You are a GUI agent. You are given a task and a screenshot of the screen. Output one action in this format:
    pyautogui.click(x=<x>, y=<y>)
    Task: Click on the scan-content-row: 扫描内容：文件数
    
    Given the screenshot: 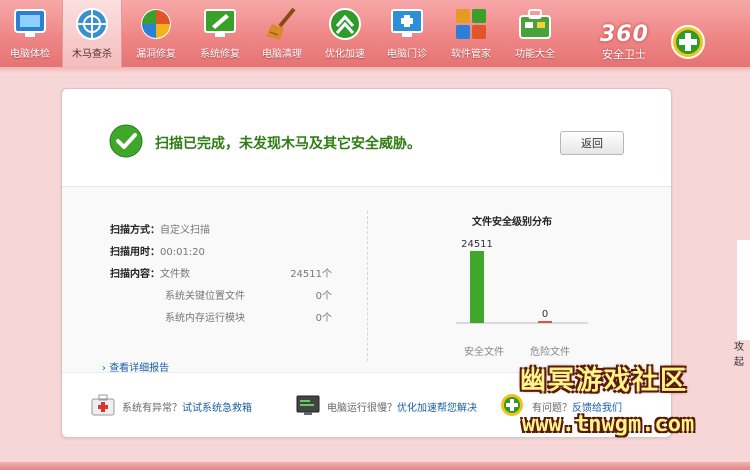 What is the action you would take?
    pyautogui.click(x=150, y=272)
    